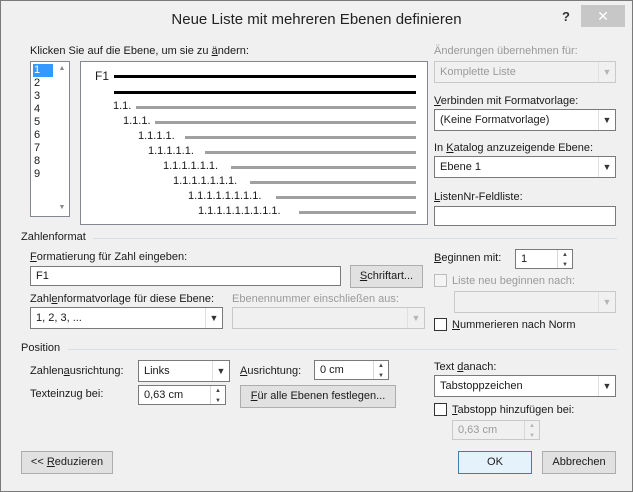 The height and width of the screenshot is (492, 633). What do you see at coordinates (328, 318) in the screenshot?
I see `include-level-select: ▼` at bounding box center [328, 318].